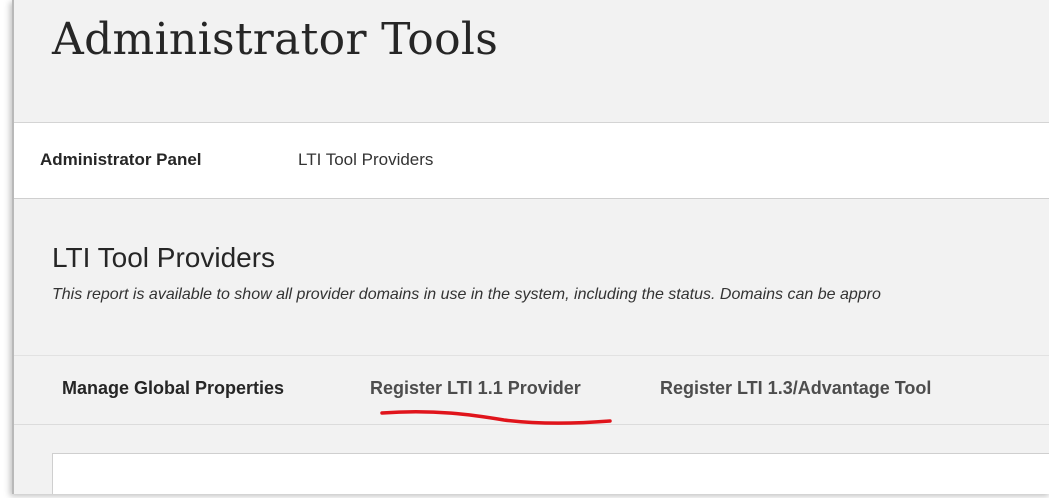 The image size is (1049, 498). Describe the element at coordinates (164, 257) in the screenshot. I see `section-title: LTI Tool Providers` at that location.